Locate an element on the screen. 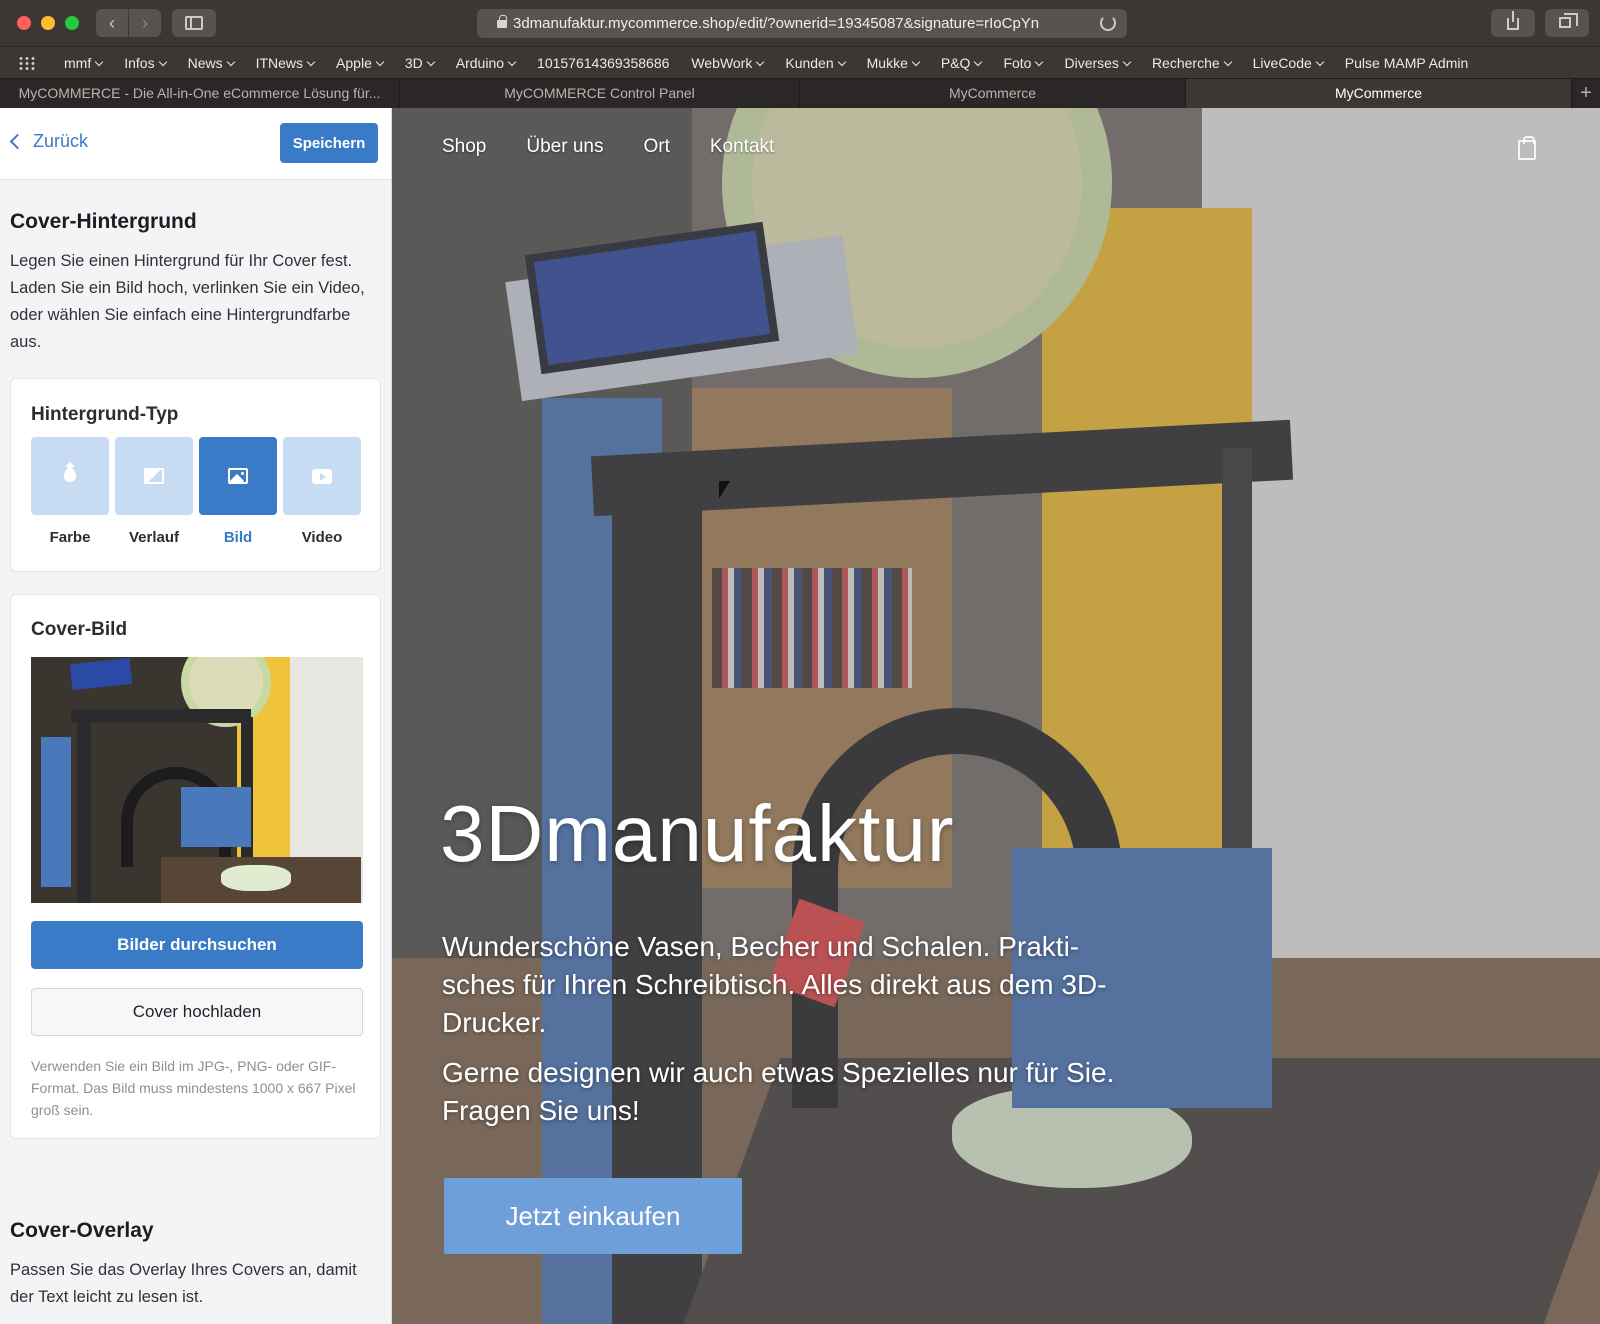  nav-ueber-uns: Über uns is located at coordinates (564, 147).